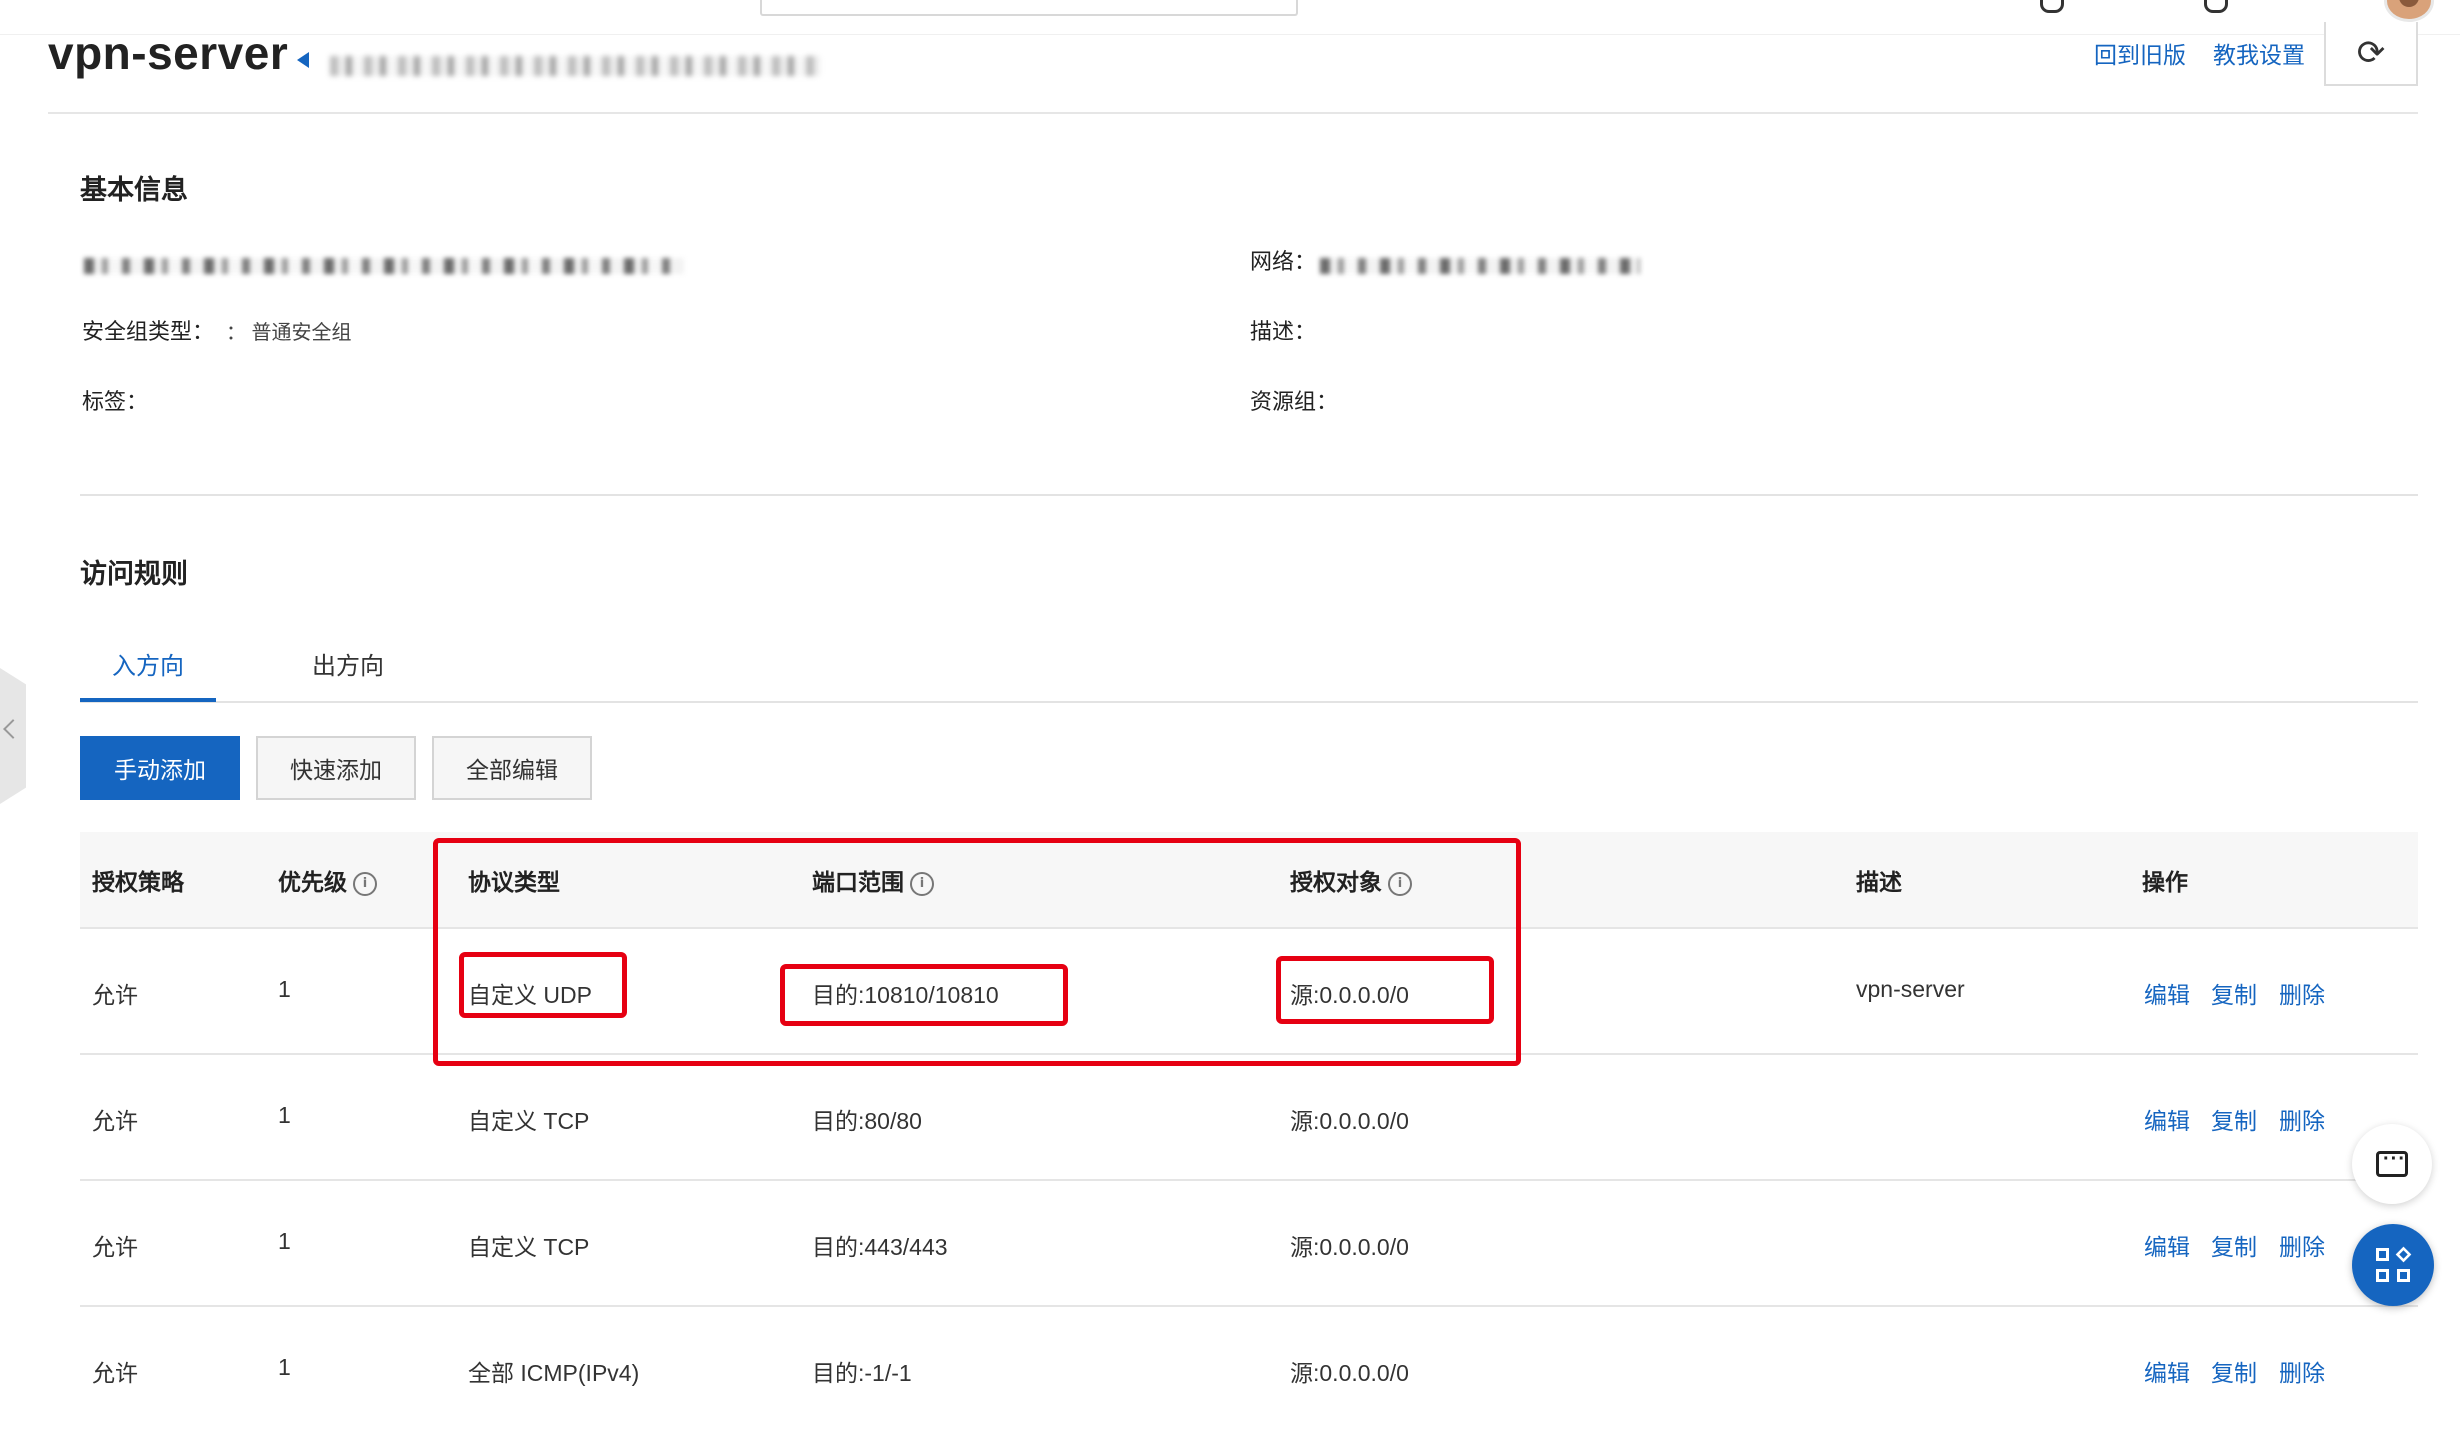 The height and width of the screenshot is (1430, 2460). Describe the element at coordinates (2052, 6) in the screenshot. I see `help-icon` at that location.